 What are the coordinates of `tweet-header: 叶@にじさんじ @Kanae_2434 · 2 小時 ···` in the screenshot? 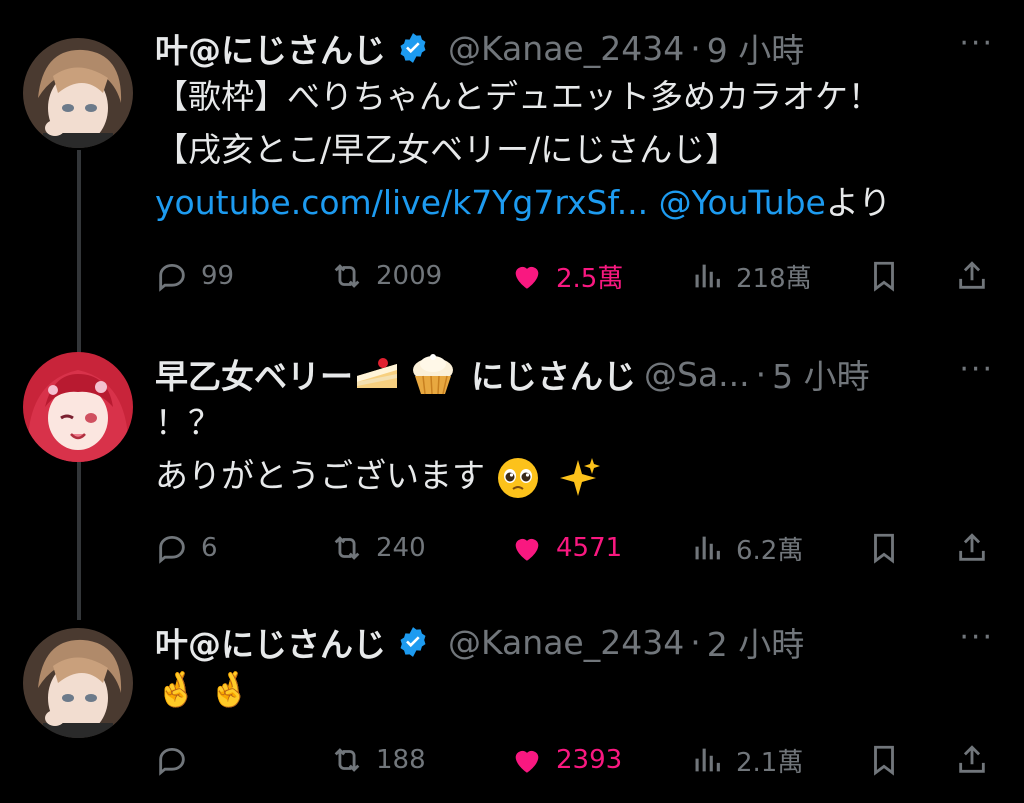 It's located at (574, 642).